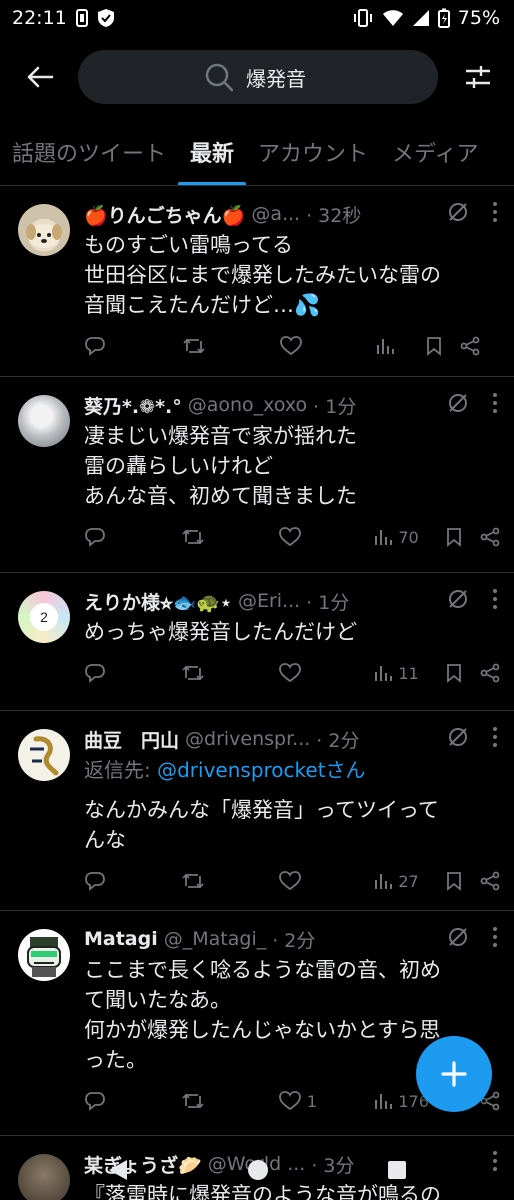 Image resolution: width=514 pixels, height=1200 pixels. I want to click on author-name: えりか様⭐︎🐟🐢⋆, so click(158, 601).